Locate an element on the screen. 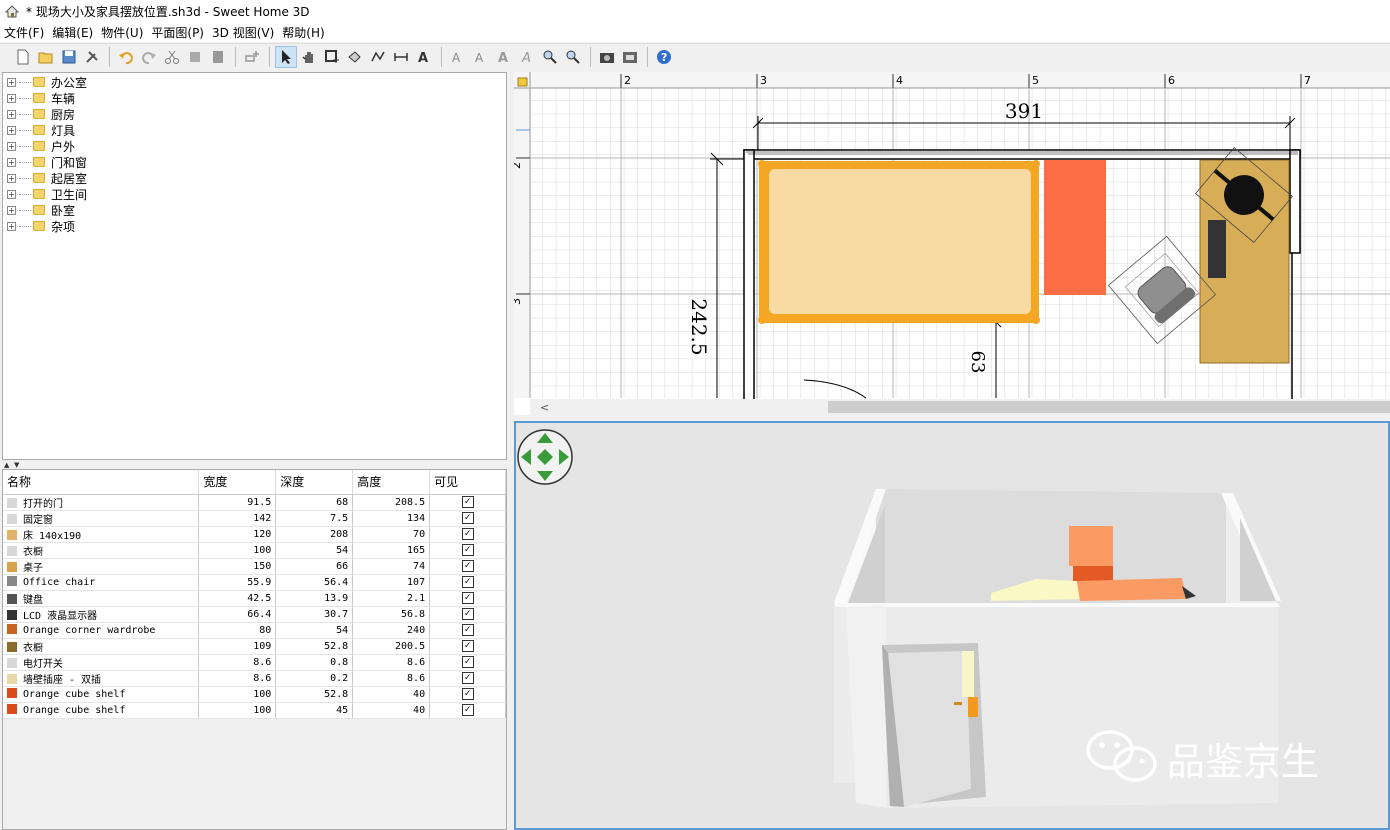 The image size is (1390, 830). bold-text-button: A is located at coordinates (504, 57).